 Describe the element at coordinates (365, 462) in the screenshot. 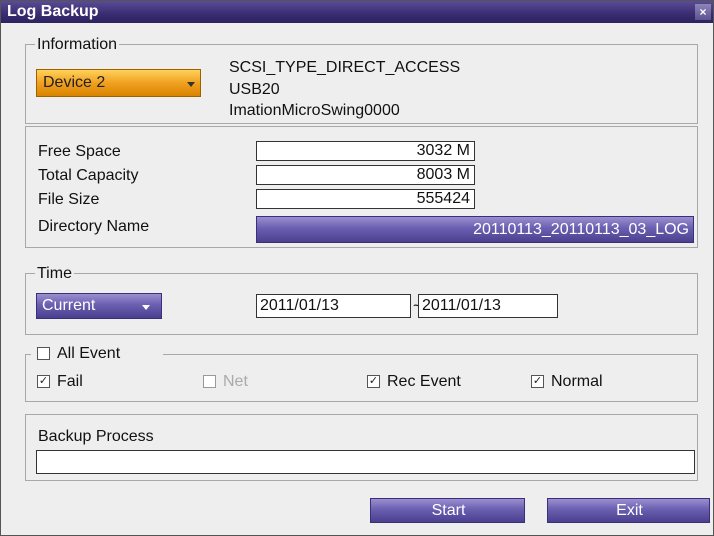

I see `backup-progress-bar` at that location.